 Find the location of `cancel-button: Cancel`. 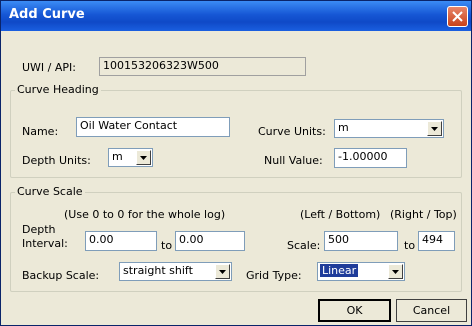

cancel-button: Cancel is located at coordinates (431, 310).